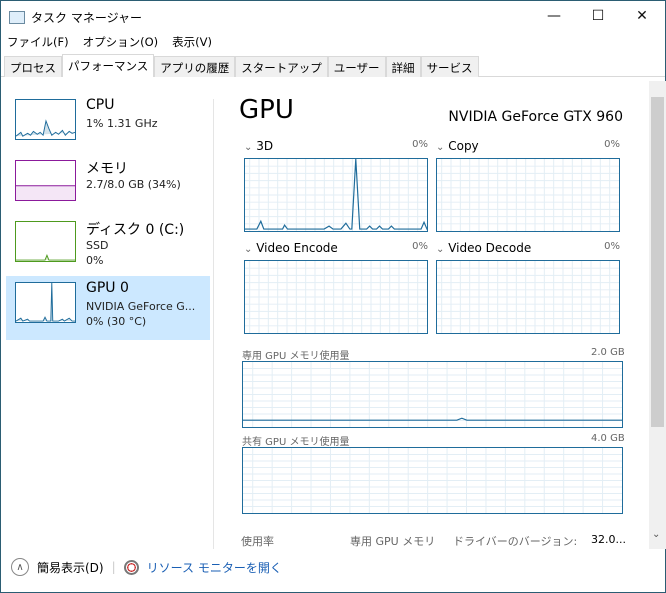  Describe the element at coordinates (432, 394) in the screenshot. I see `dedicated-memory-graph` at that location.